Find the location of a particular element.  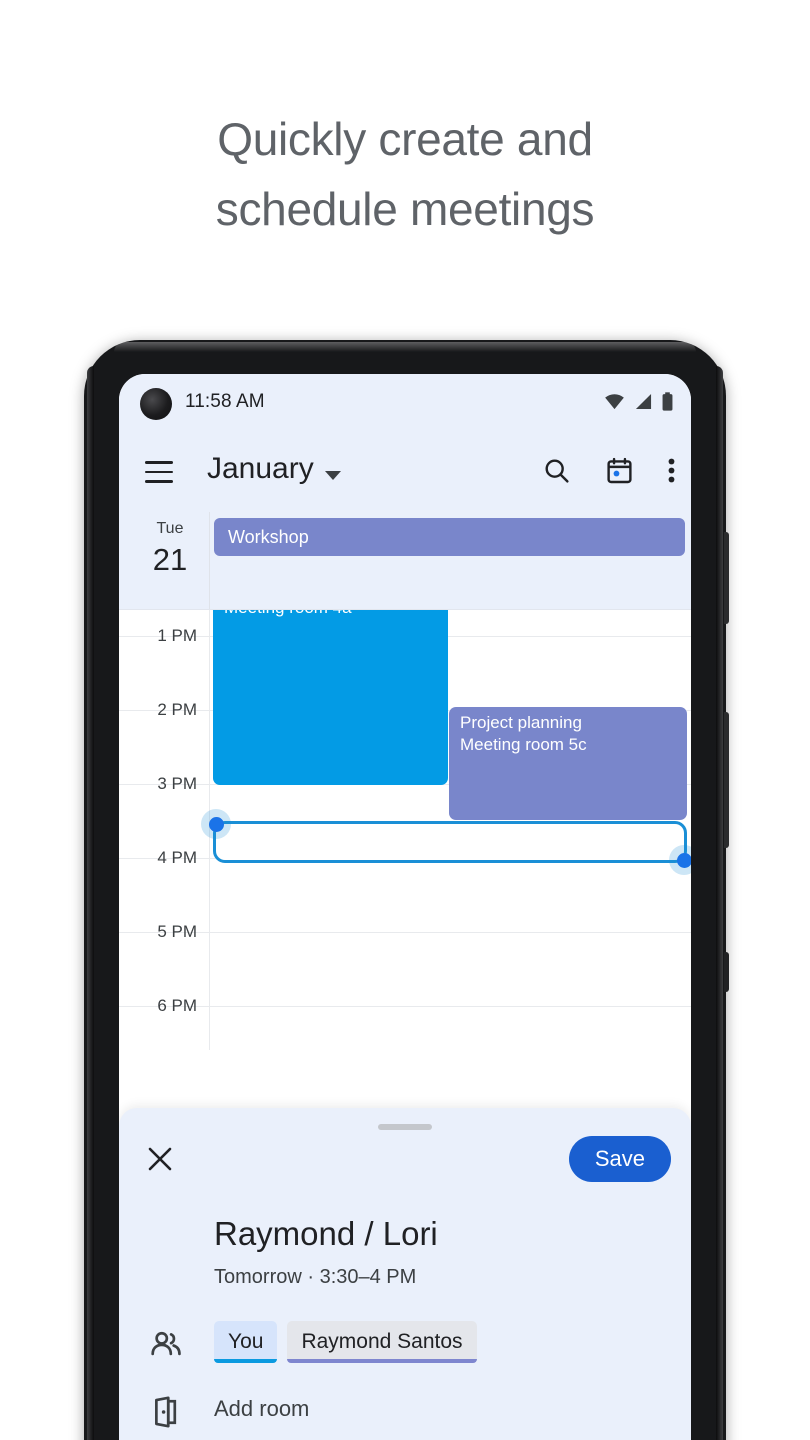

battery-icon is located at coordinates (667, 401).